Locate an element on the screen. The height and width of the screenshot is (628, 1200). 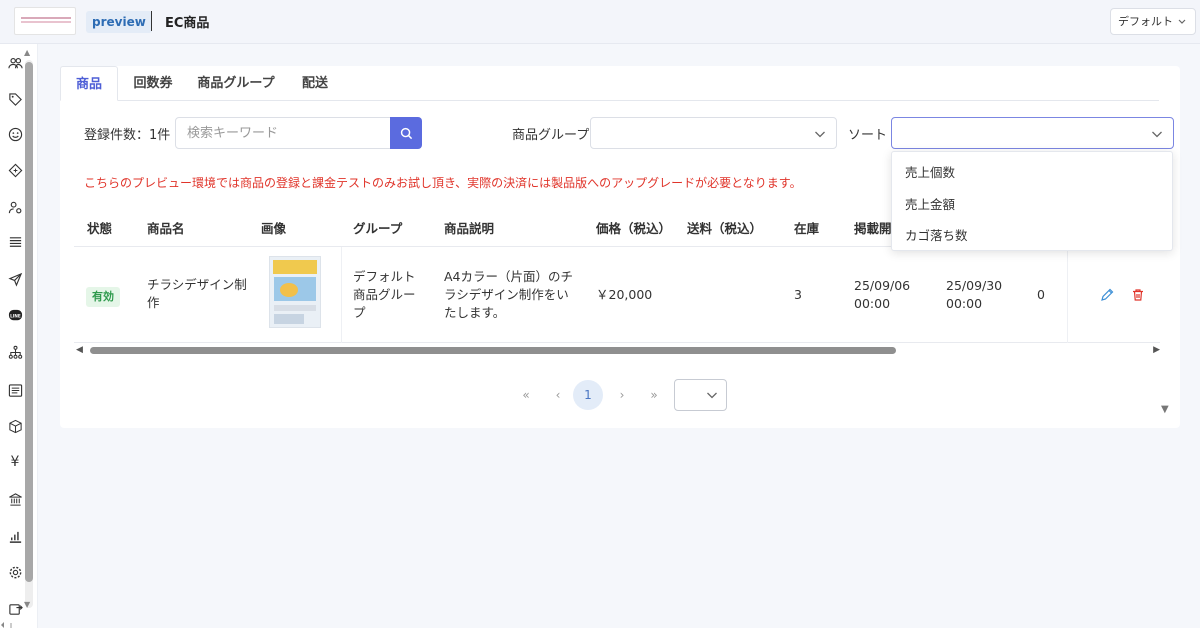
status-badge: 有効 is located at coordinates (103, 297).